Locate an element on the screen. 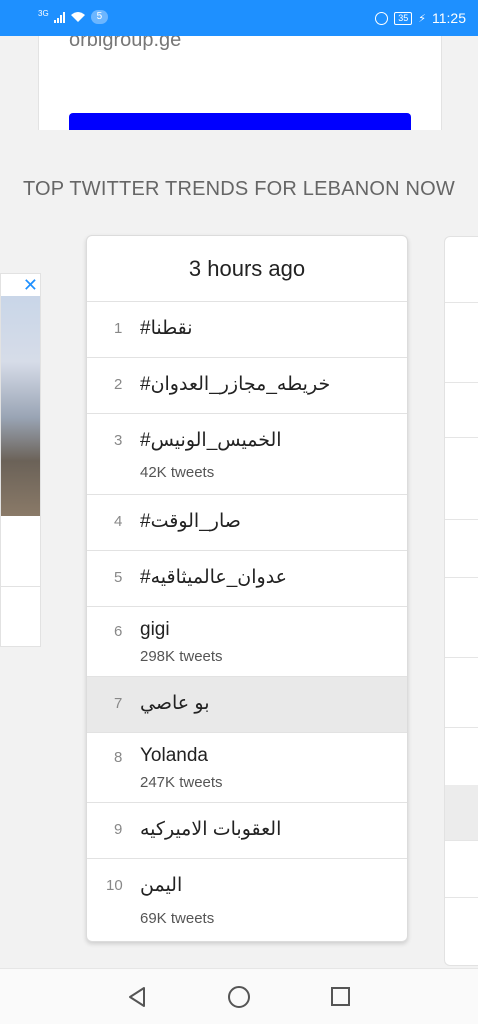 The height and width of the screenshot is (1024, 478). home-icon is located at coordinates (239, 997).